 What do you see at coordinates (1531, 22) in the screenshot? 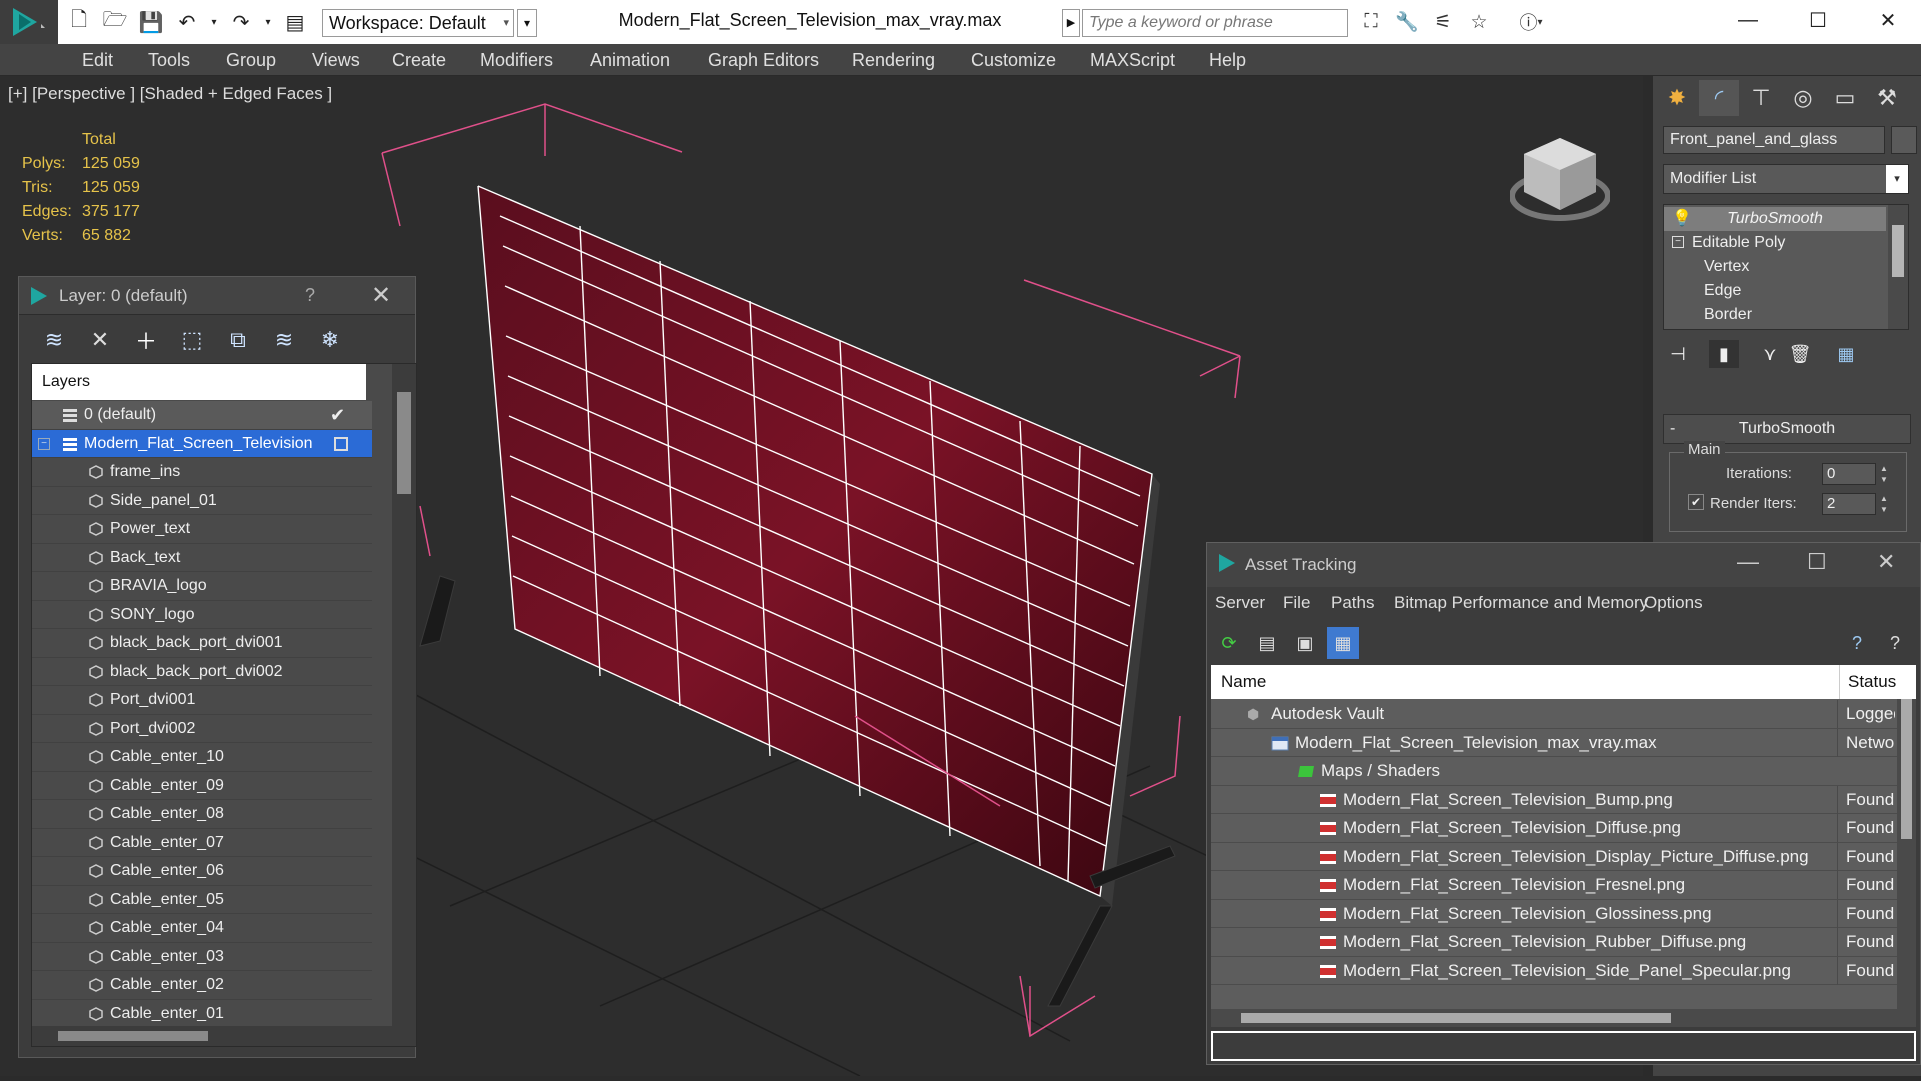
I see `help-icon: ⓘ ▾` at bounding box center [1531, 22].